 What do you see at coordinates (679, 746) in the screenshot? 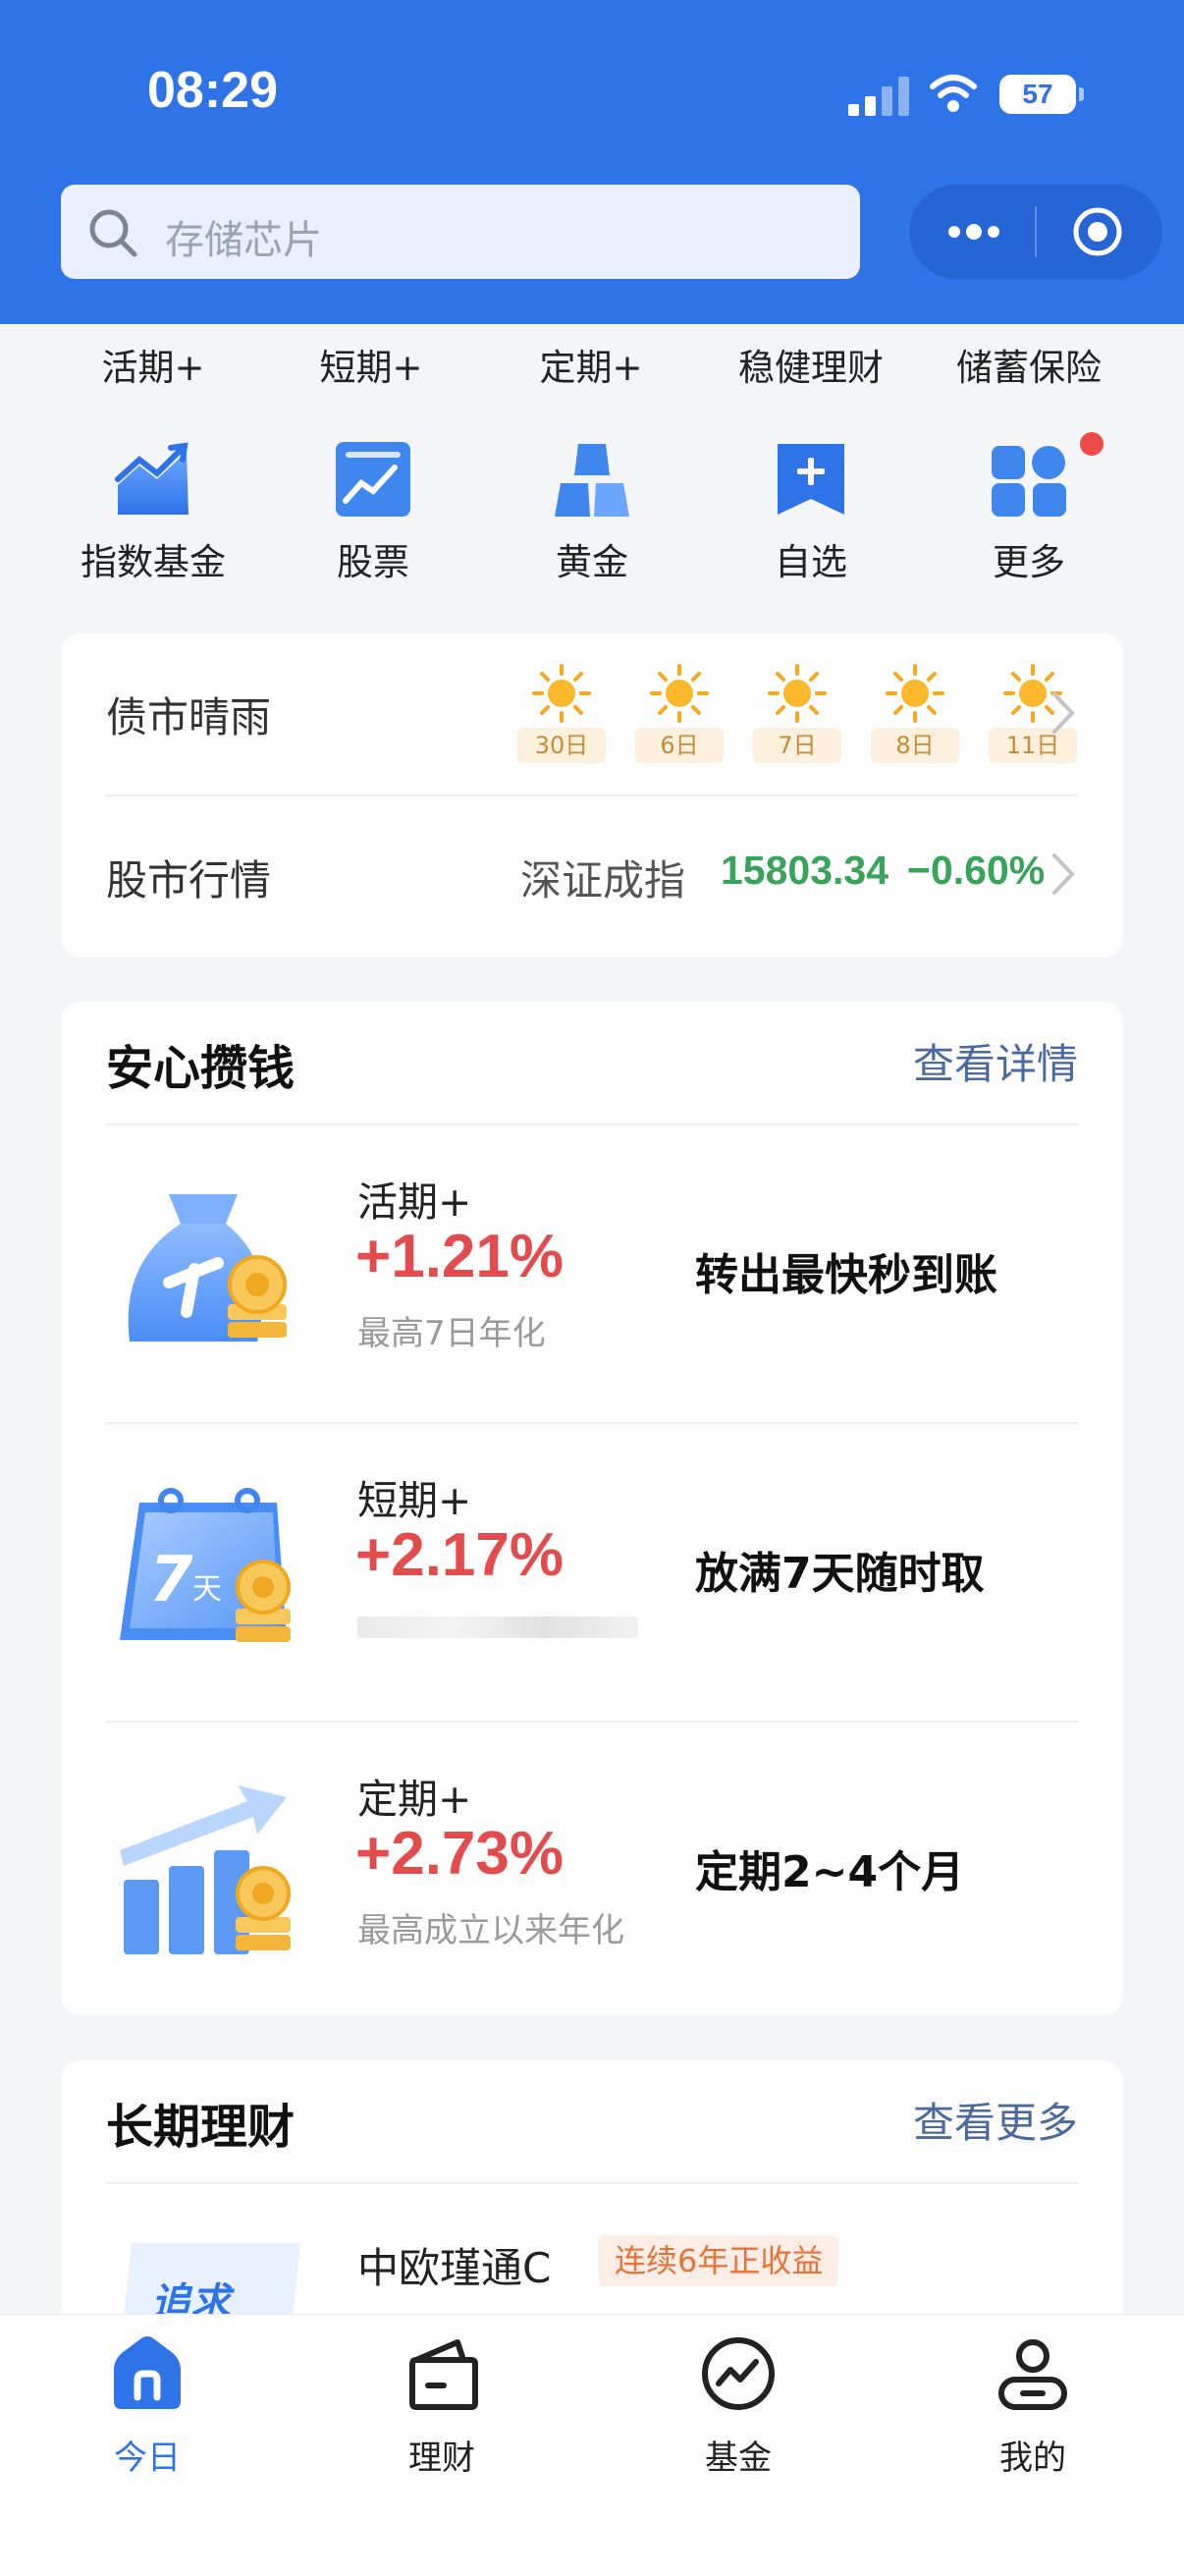
I see `forecast-day-label: 6日` at bounding box center [679, 746].